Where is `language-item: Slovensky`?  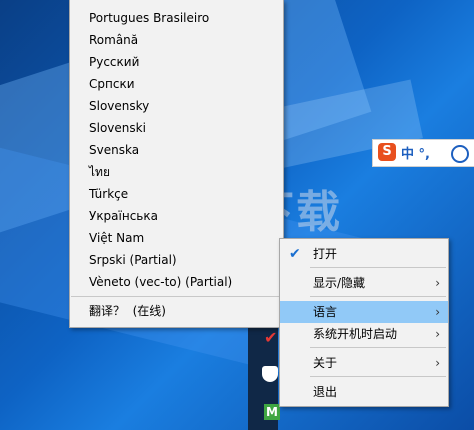
language-item: Slovensky is located at coordinates (119, 106).